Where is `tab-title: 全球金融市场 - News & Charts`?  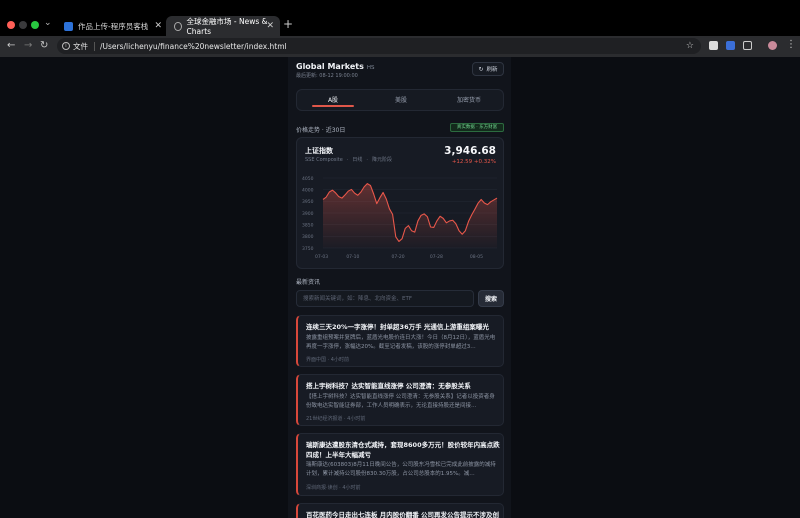 tab-title: 全球金融市场 - News & Charts is located at coordinates (227, 26).